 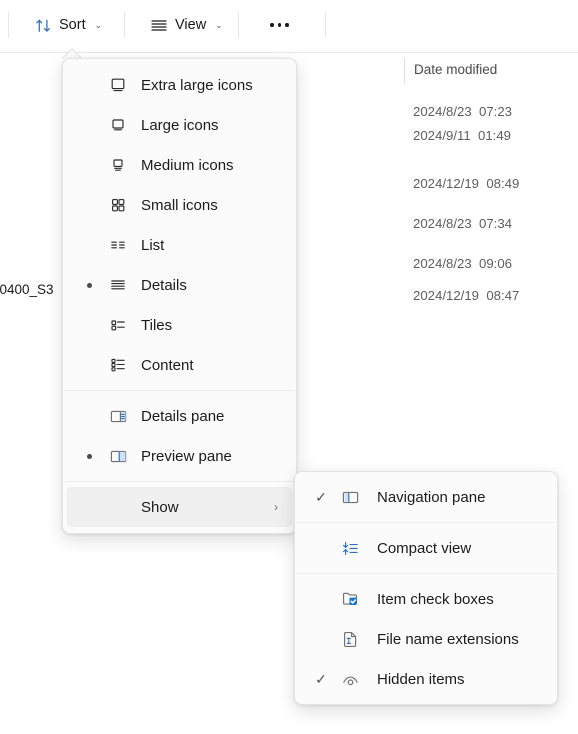 I want to click on menu-item-label: Show, so click(x=160, y=507).